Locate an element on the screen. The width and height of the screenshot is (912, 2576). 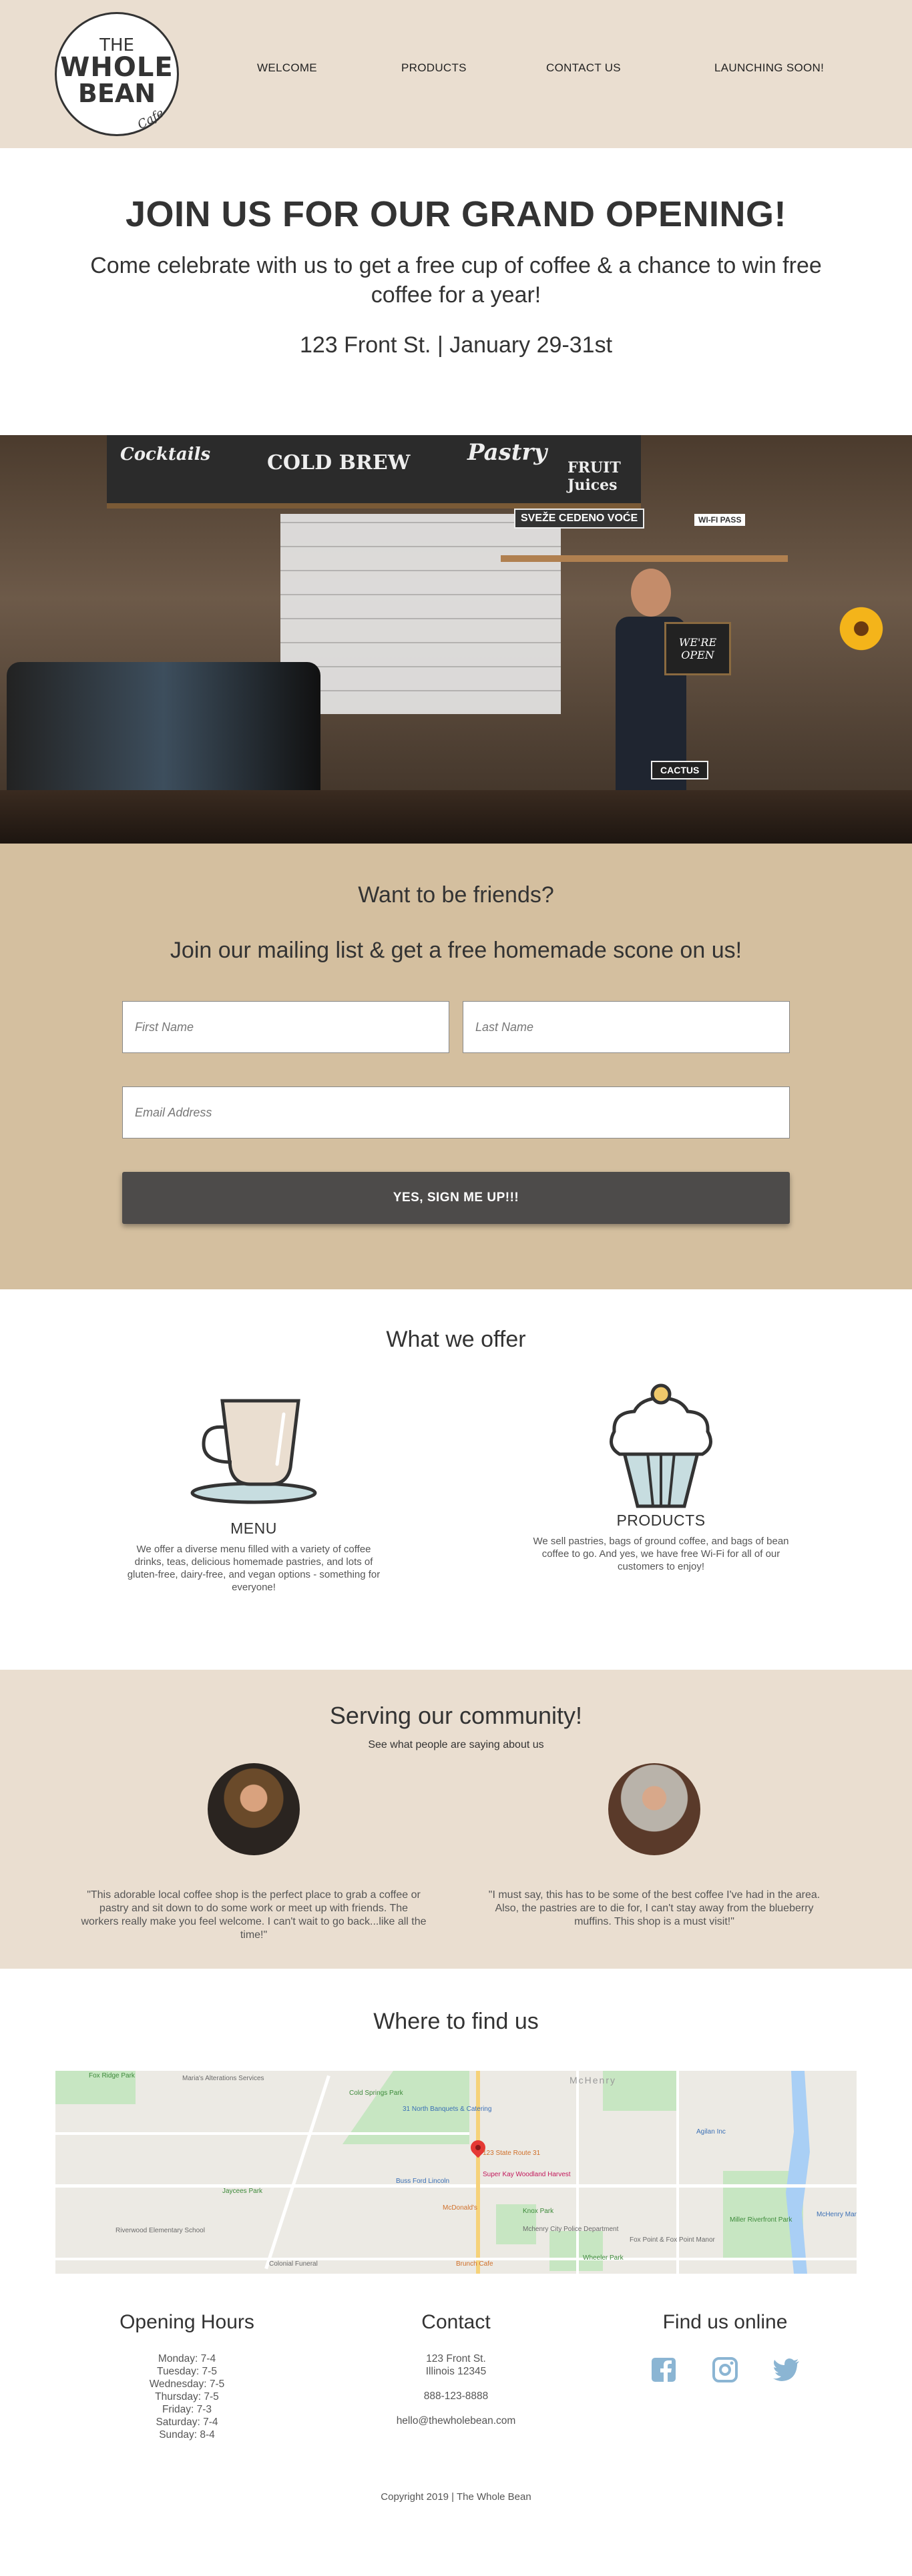
facebook-icon is located at coordinates (663, 2369).